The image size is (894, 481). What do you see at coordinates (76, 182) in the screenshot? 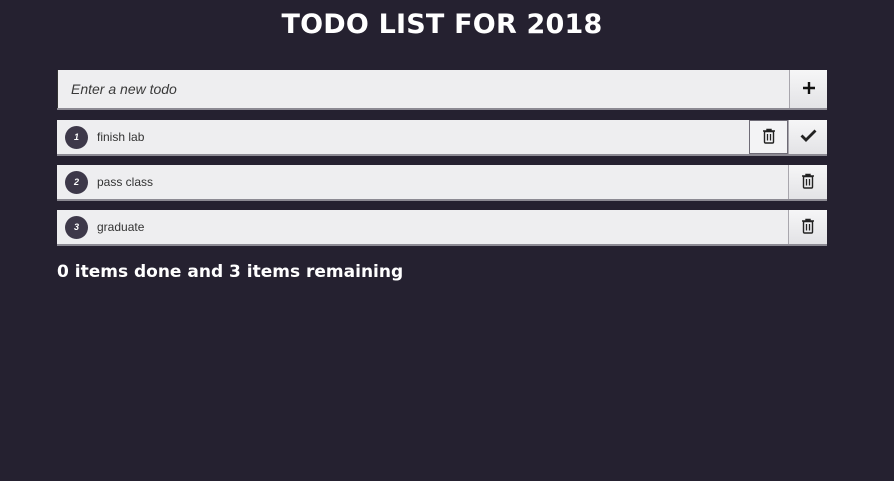
I see `todo-number-badge: 2` at bounding box center [76, 182].